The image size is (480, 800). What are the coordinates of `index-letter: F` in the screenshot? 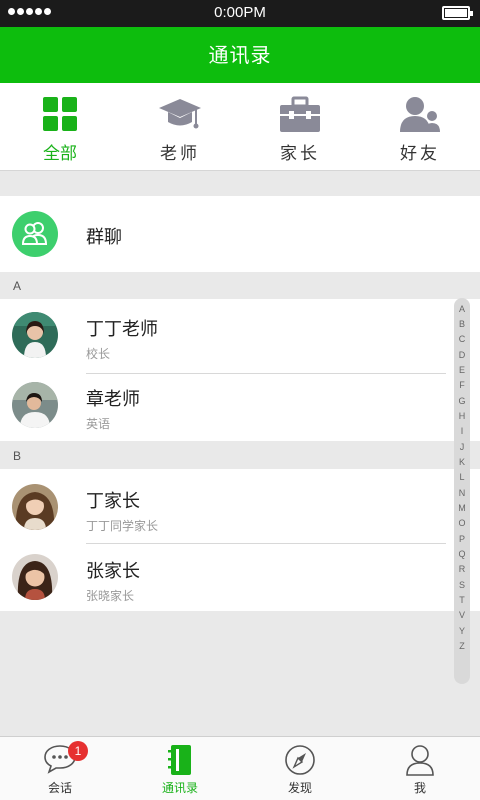 It's located at (462, 385).